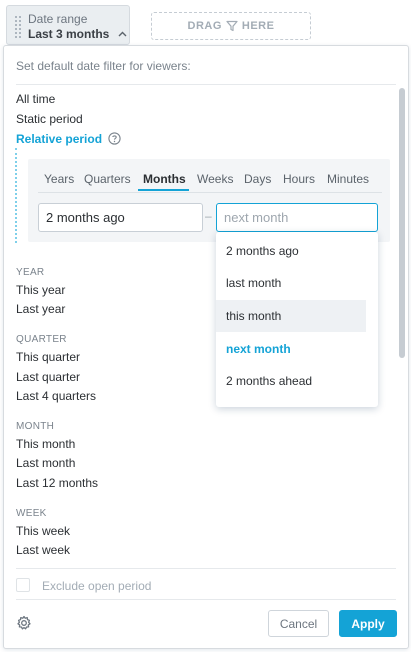 Image resolution: width=411 pixels, height=652 pixels. Describe the element at coordinates (35, 99) in the screenshot. I see `option-all-time: All time` at that location.